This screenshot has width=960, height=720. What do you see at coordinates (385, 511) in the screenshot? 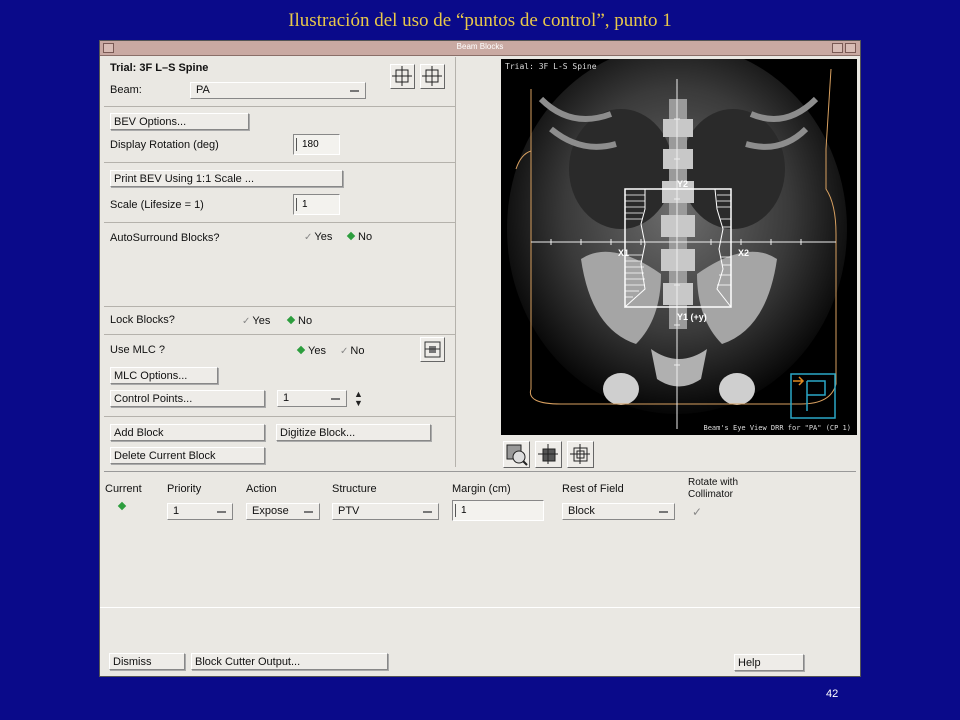
I see `structure-select: PTV` at bounding box center [385, 511].